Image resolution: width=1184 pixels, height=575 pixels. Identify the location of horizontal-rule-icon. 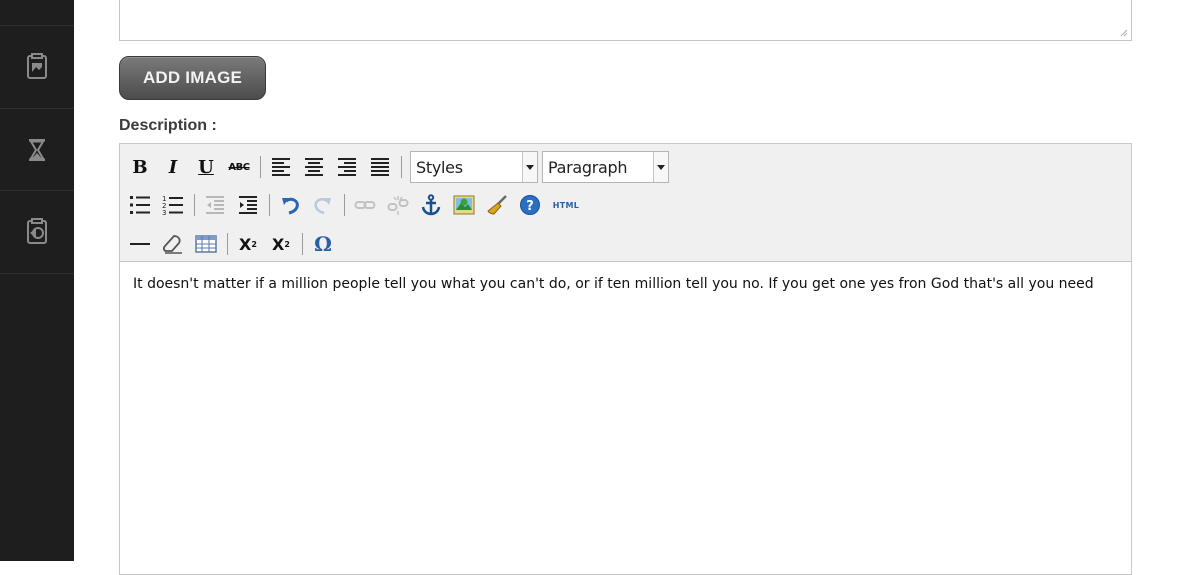
(140, 244).